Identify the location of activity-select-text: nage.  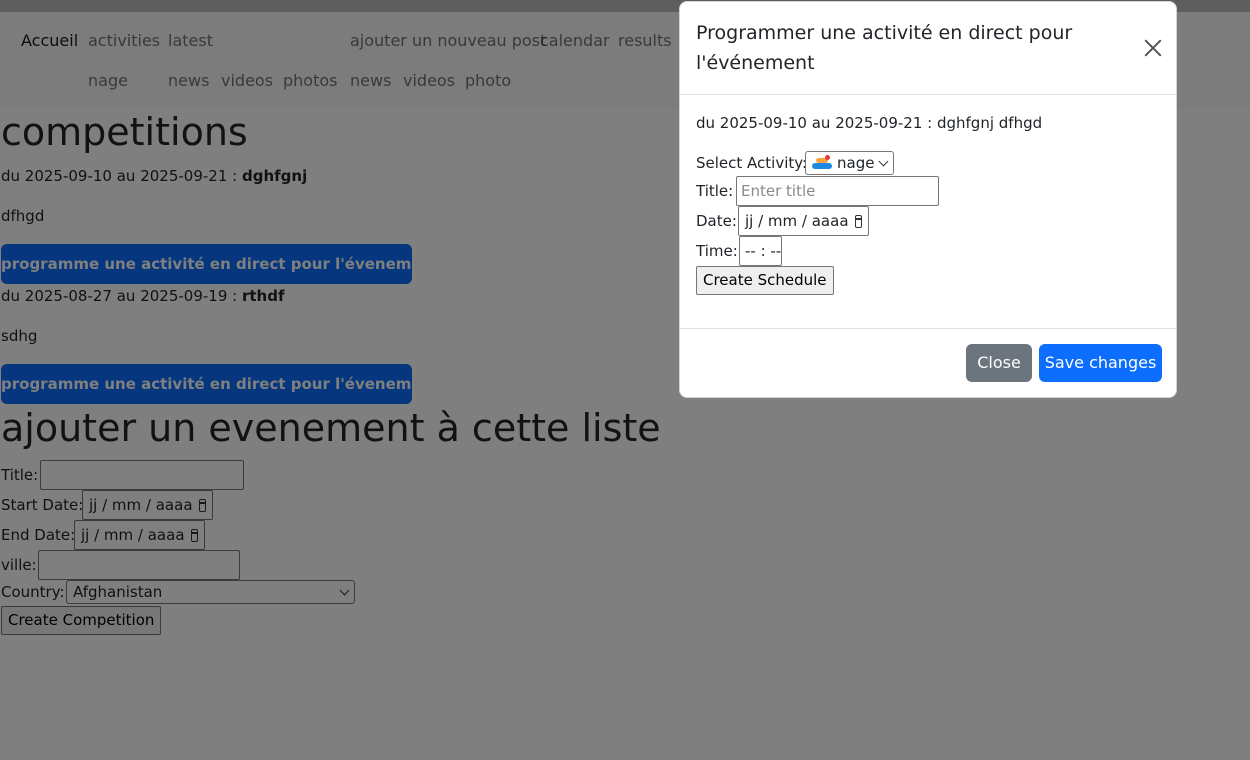
(856, 163).